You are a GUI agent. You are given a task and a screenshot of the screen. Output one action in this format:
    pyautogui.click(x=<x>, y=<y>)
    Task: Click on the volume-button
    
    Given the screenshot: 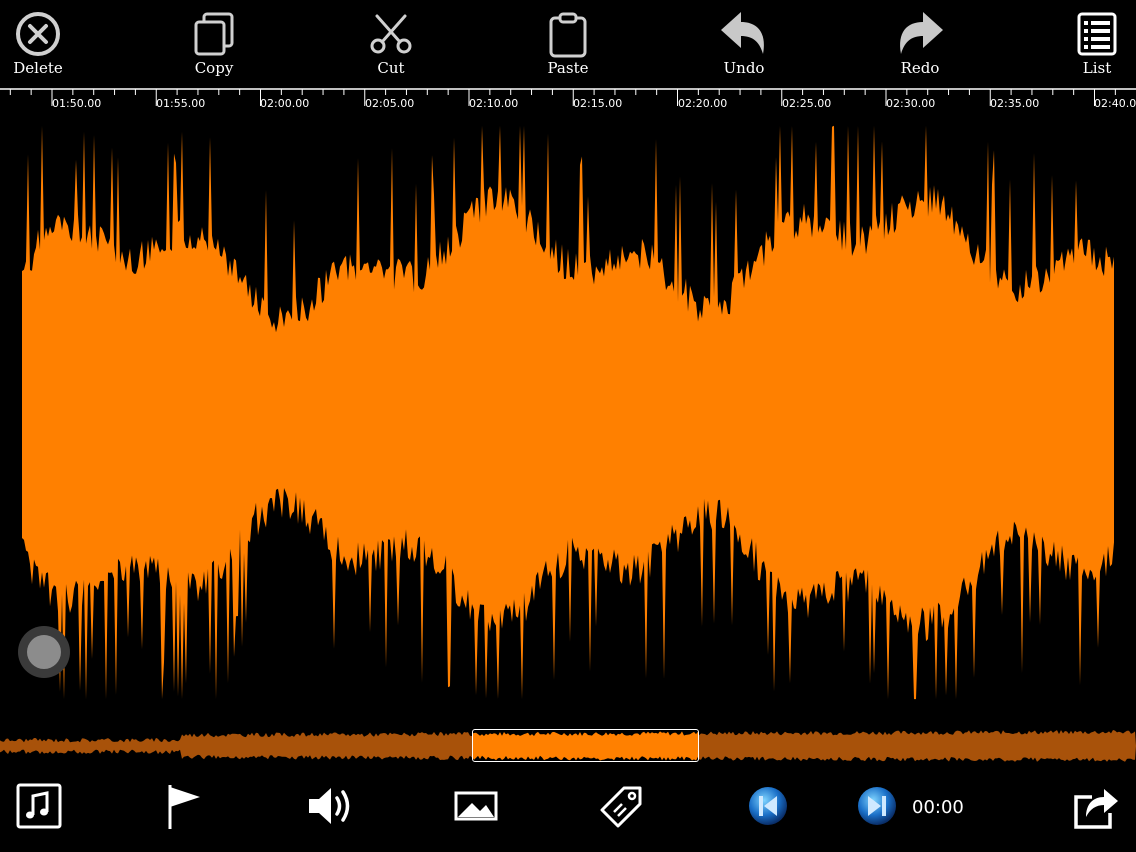 What is the action you would take?
    pyautogui.click(x=330, y=808)
    